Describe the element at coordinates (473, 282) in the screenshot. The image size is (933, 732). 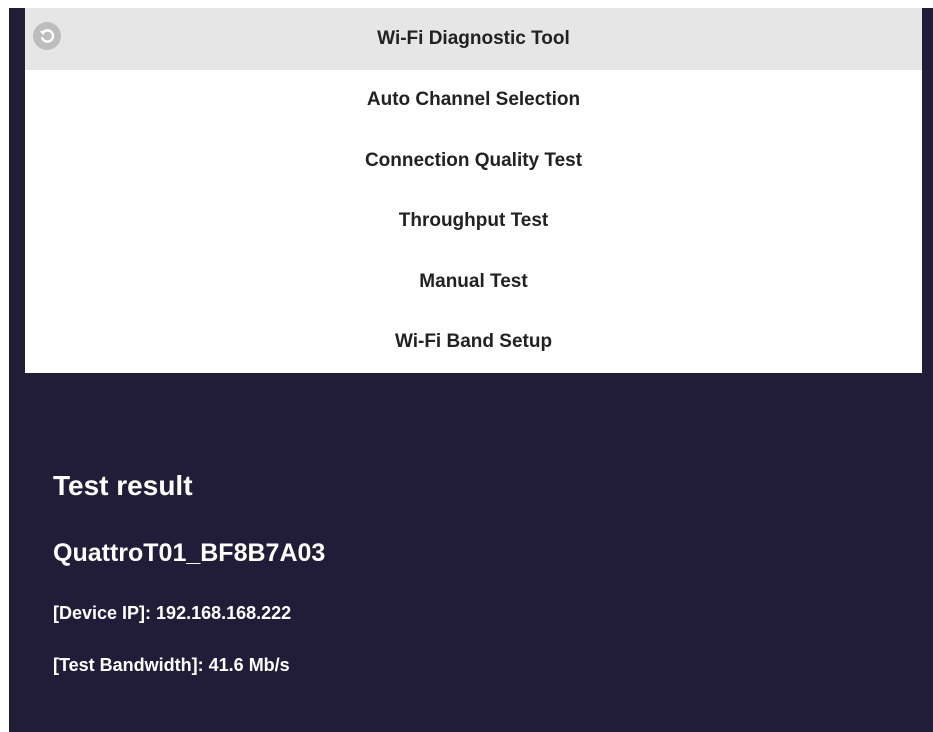
I see `menu-item-manual-test: Manual Test` at that location.